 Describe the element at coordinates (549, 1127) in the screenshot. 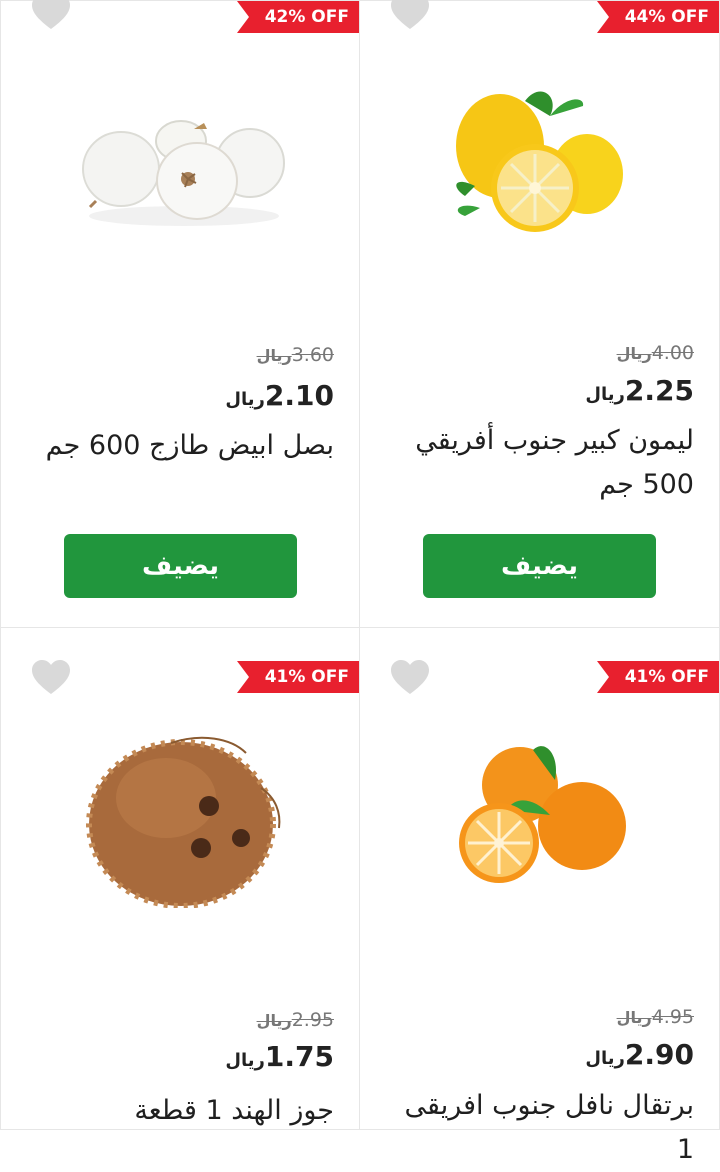

I see `product-name: برتقال نافل جنوب افريقى 1` at that location.